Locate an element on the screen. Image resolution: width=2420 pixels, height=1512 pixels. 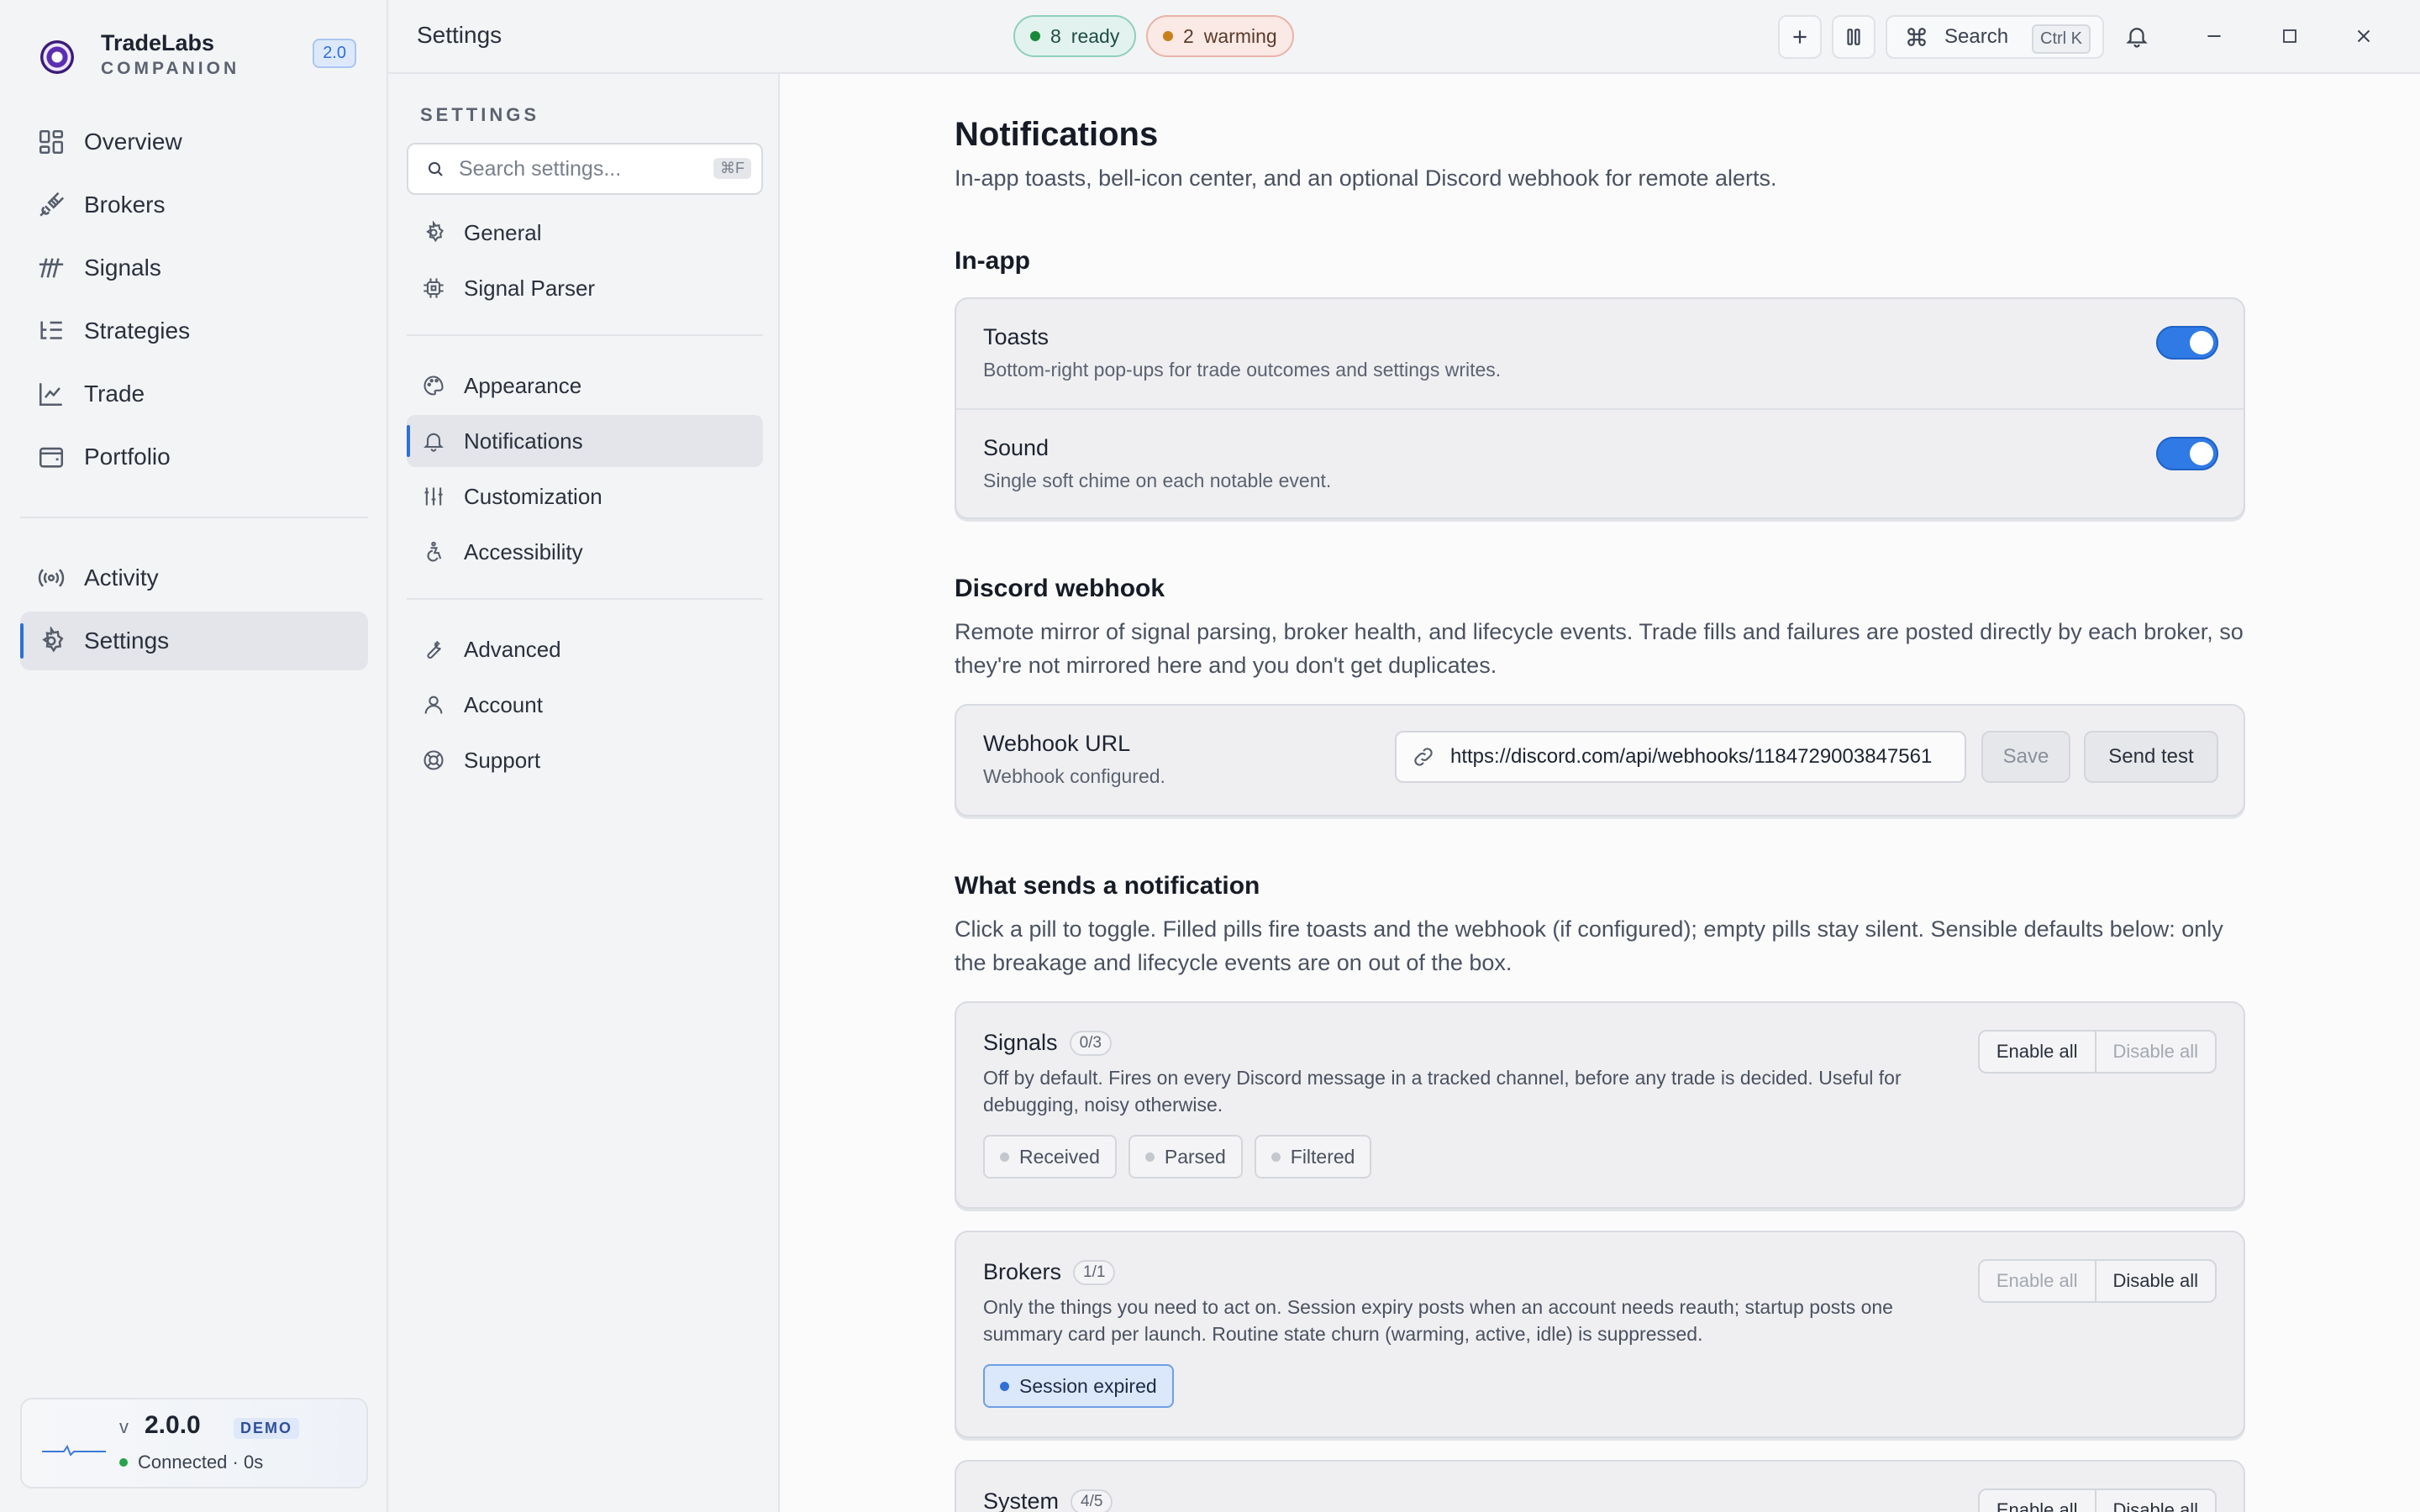
close-icon is located at coordinates (2363, 36).